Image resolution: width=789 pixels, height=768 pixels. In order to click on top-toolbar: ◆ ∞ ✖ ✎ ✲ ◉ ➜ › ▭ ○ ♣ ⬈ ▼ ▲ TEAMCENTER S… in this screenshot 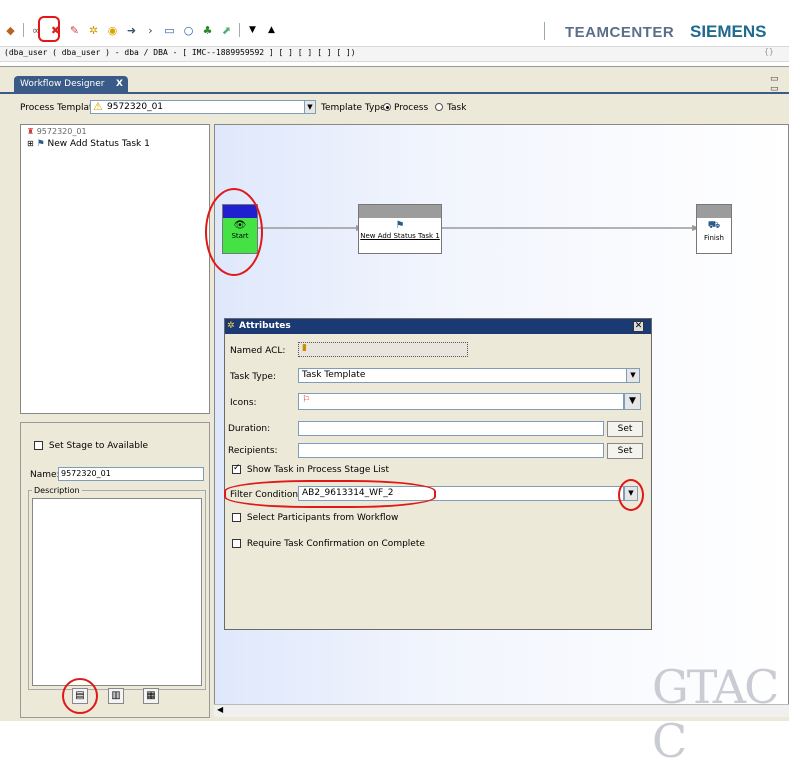, I will do `click(394, 22)`.